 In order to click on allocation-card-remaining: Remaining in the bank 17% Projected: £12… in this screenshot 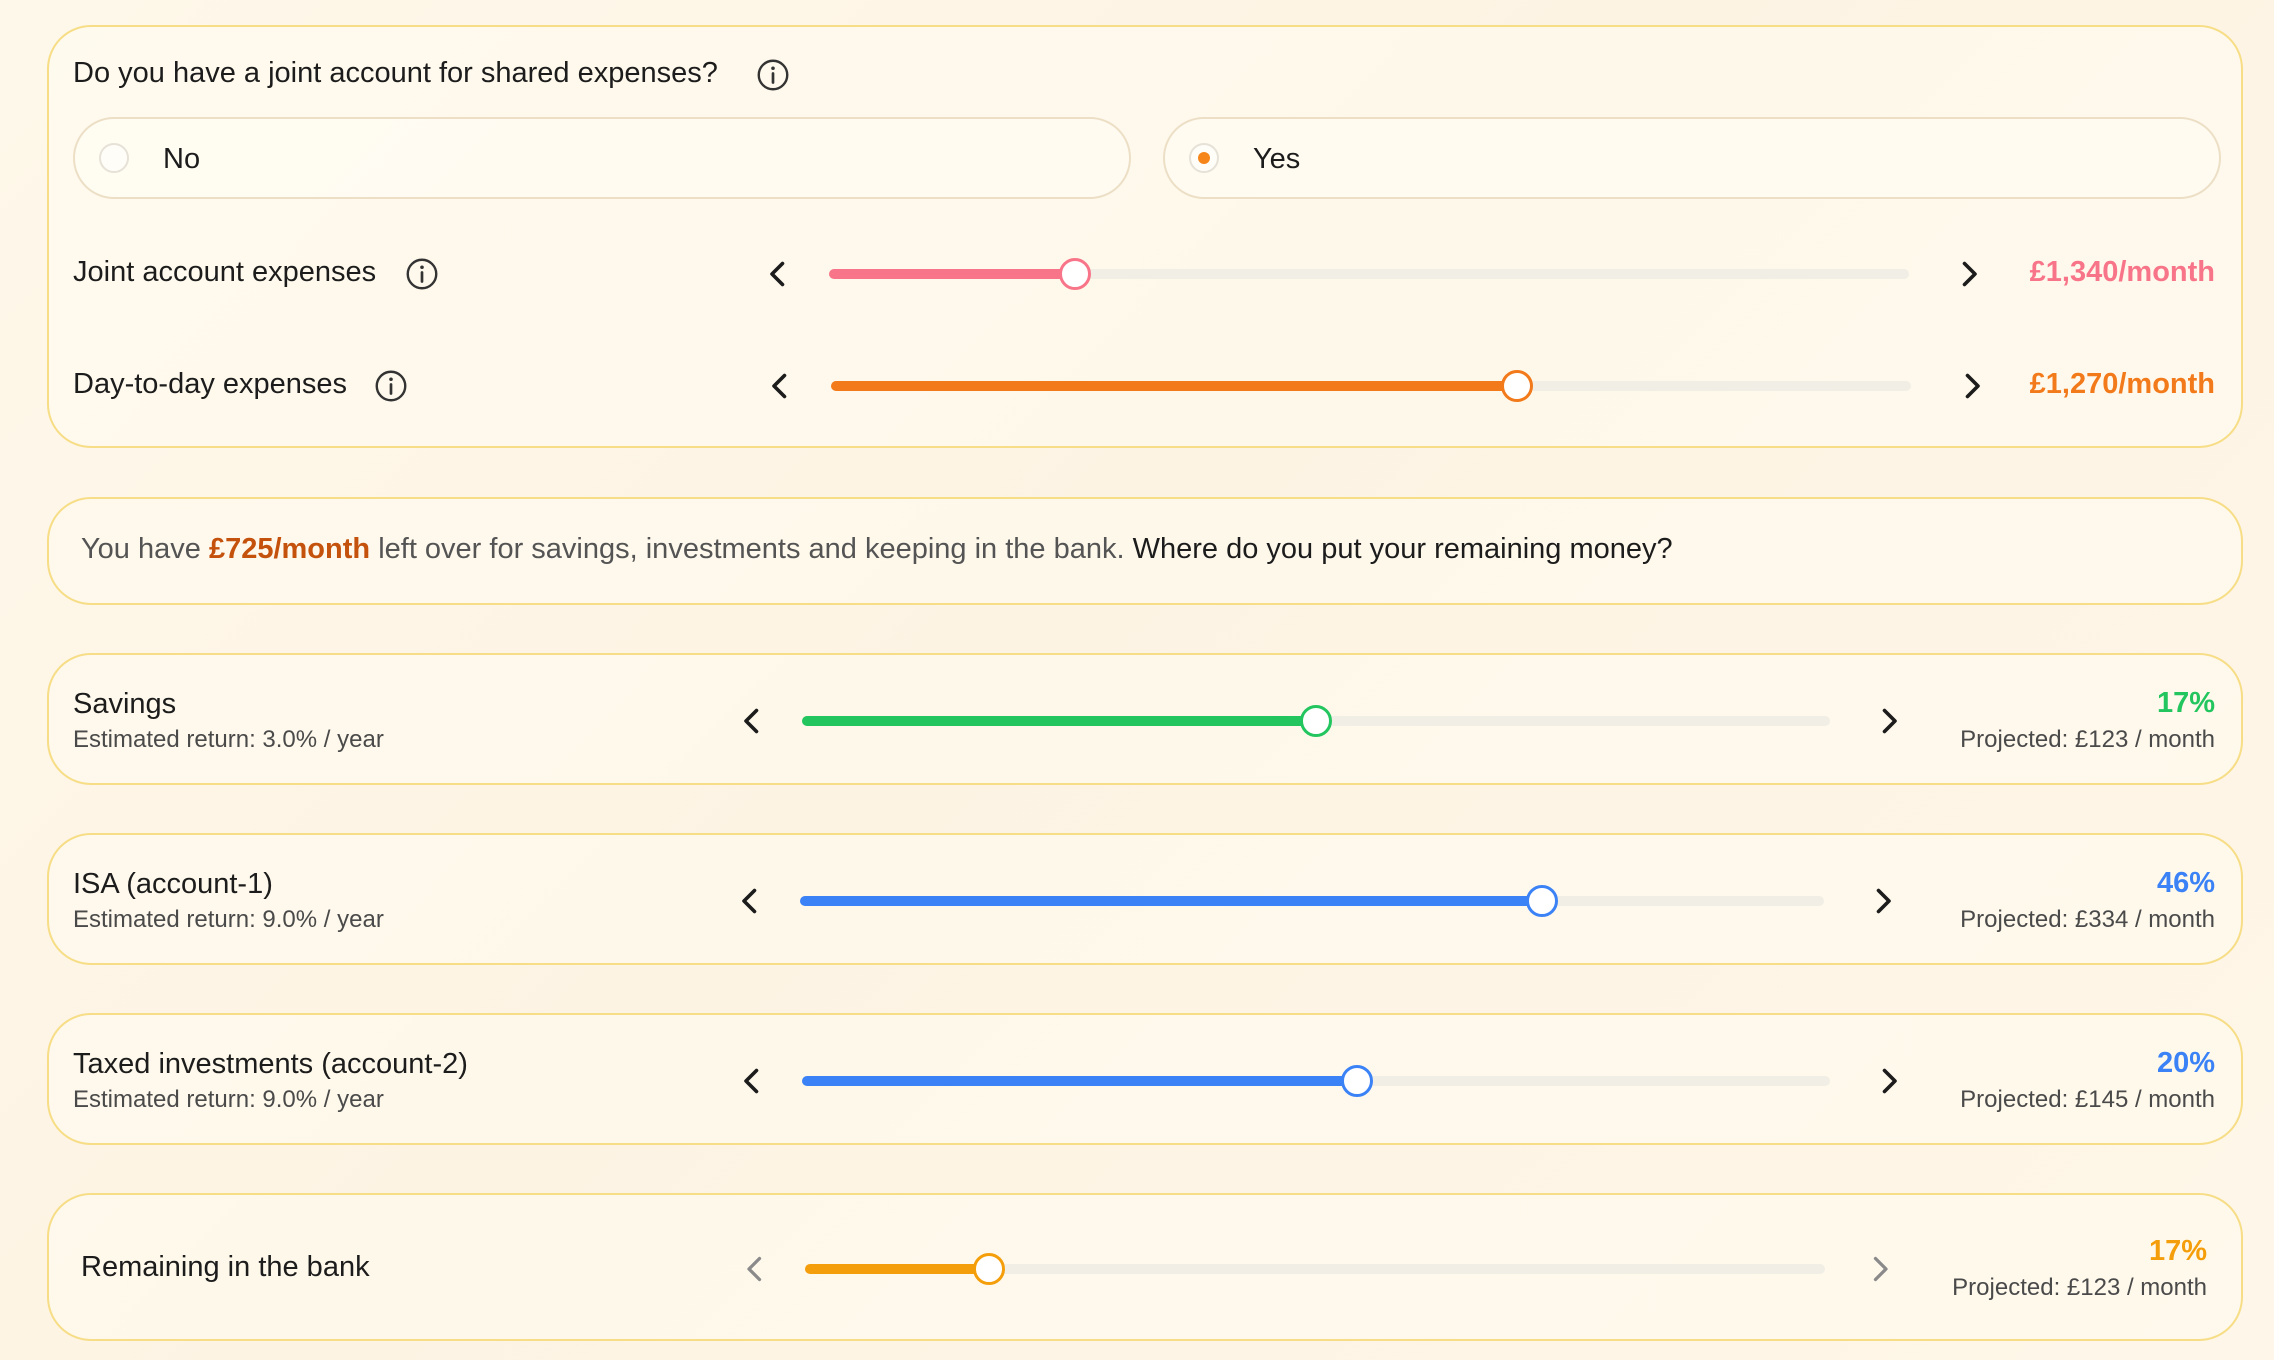, I will do `click(1145, 1267)`.